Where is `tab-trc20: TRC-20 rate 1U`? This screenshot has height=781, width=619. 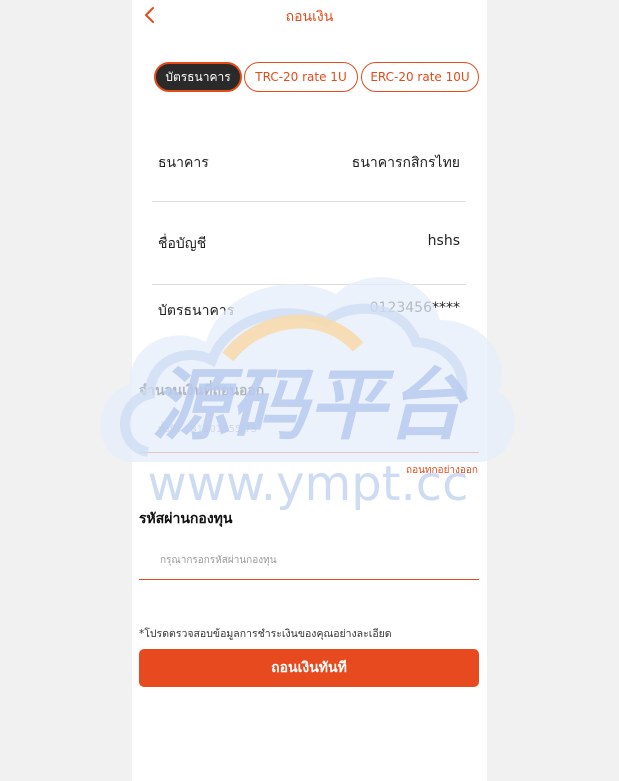 tab-trc20: TRC-20 rate 1U is located at coordinates (301, 77).